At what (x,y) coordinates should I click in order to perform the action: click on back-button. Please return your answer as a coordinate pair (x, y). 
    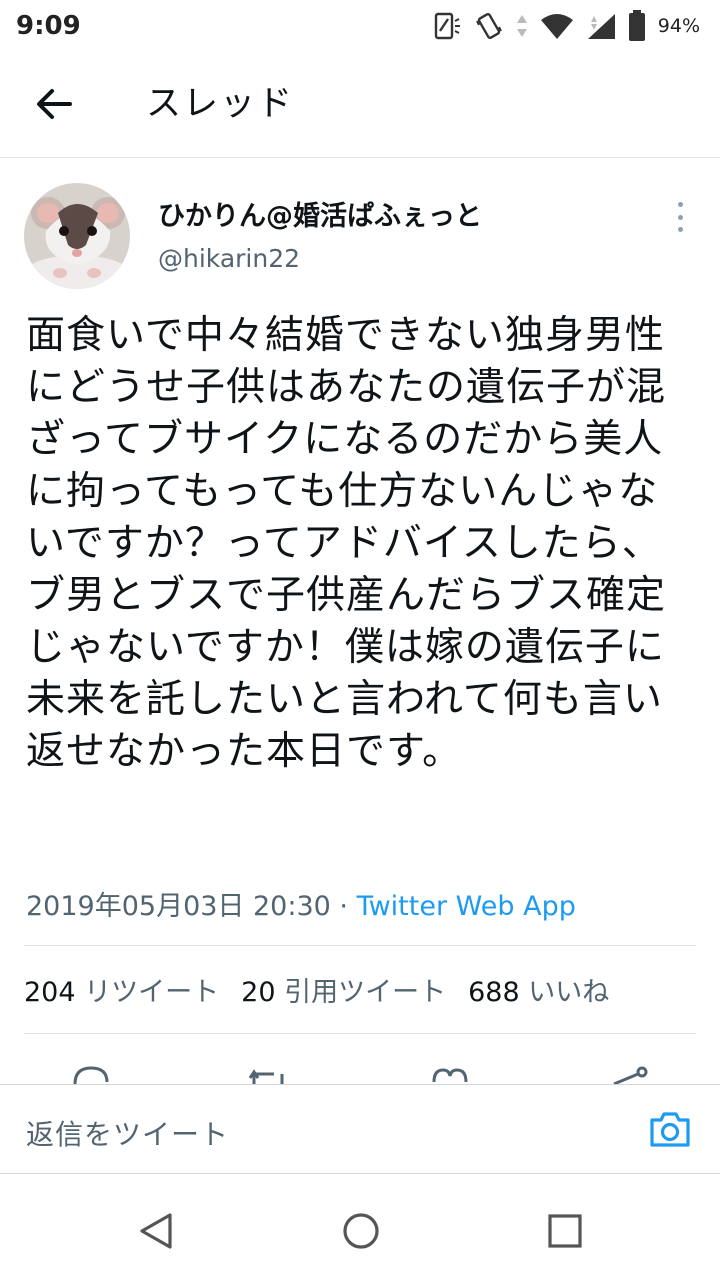
    Looking at the image, I should click on (54, 104).